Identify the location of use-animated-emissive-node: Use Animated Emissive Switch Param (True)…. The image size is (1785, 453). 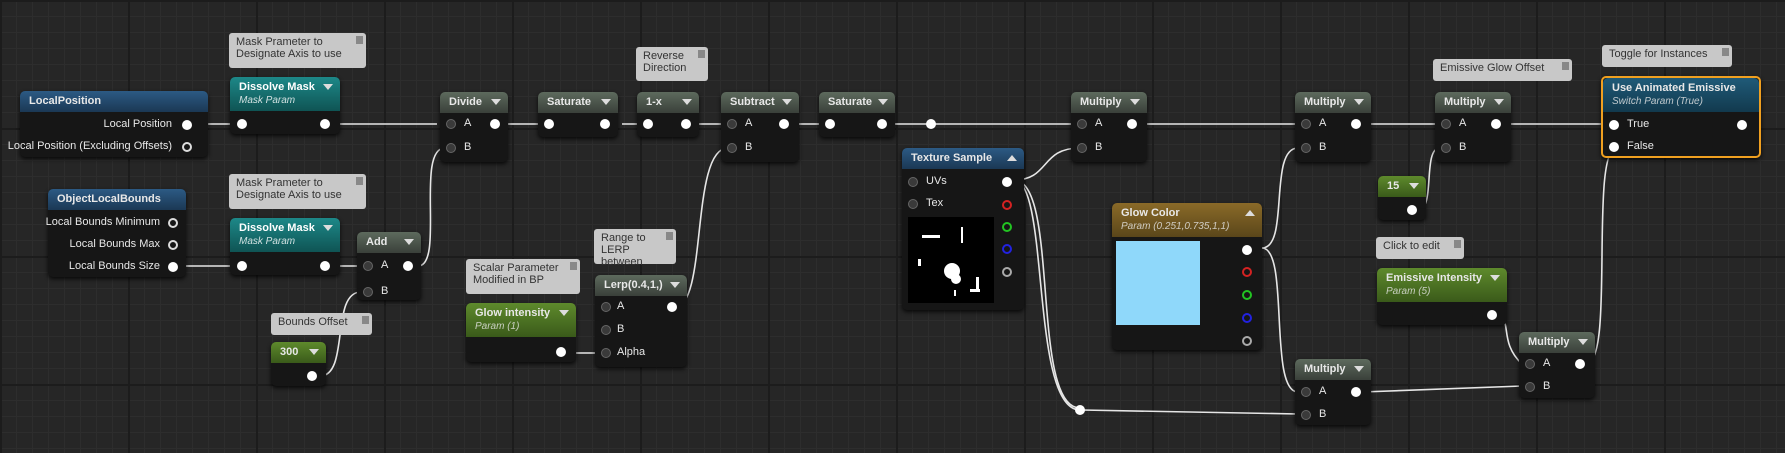
(1681, 117).